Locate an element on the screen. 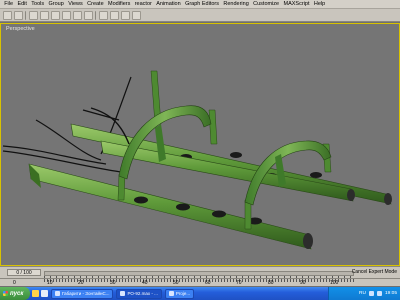 This screenshot has width=400, height=300. ruler-ticks is located at coordinates (199, 280).